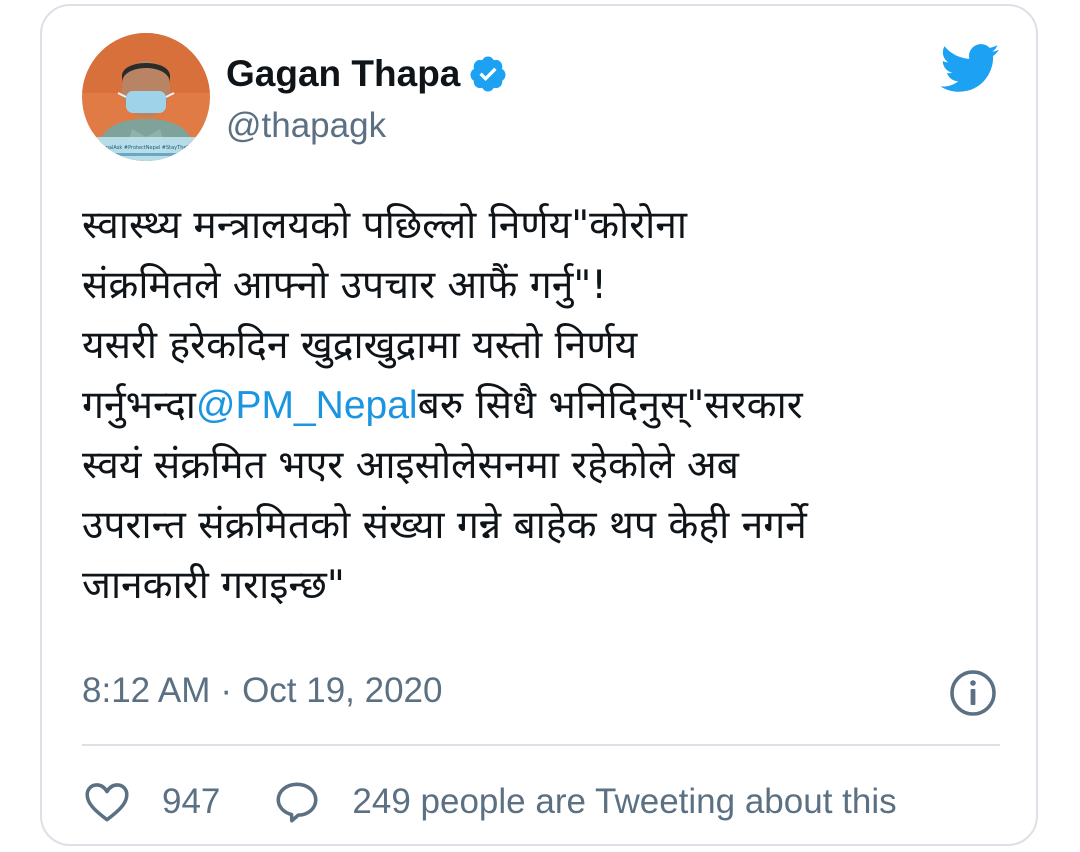  I want to click on tweet-text-segment: स्वयं संक्रमित भएर आइसोलेसनमा रहेकोले अब, so click(410, 465).